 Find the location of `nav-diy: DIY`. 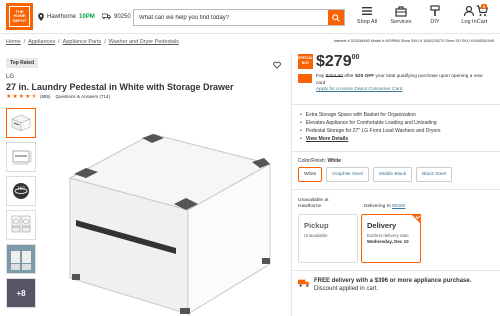

nav-diy: DIY is located at coordinates (435, 15).